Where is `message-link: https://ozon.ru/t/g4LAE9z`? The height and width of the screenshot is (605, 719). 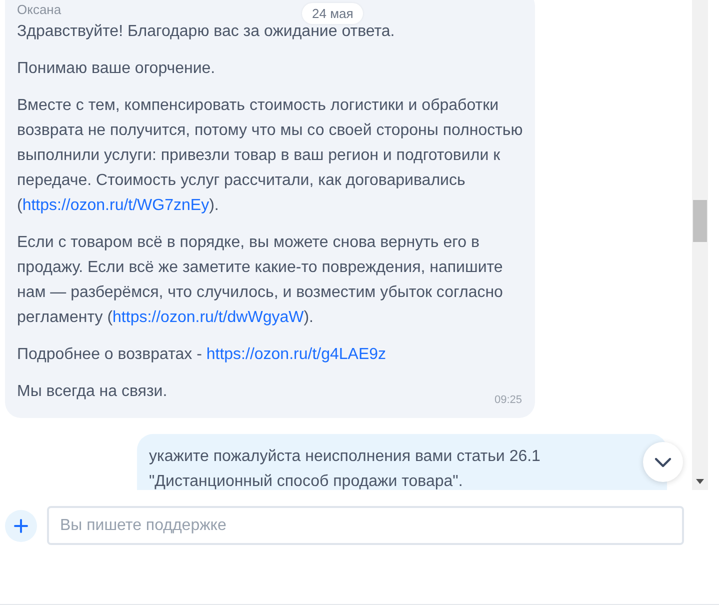 message-link: https://ozon.ru/t/g4LAE9z is located at coordinates (296, 354).